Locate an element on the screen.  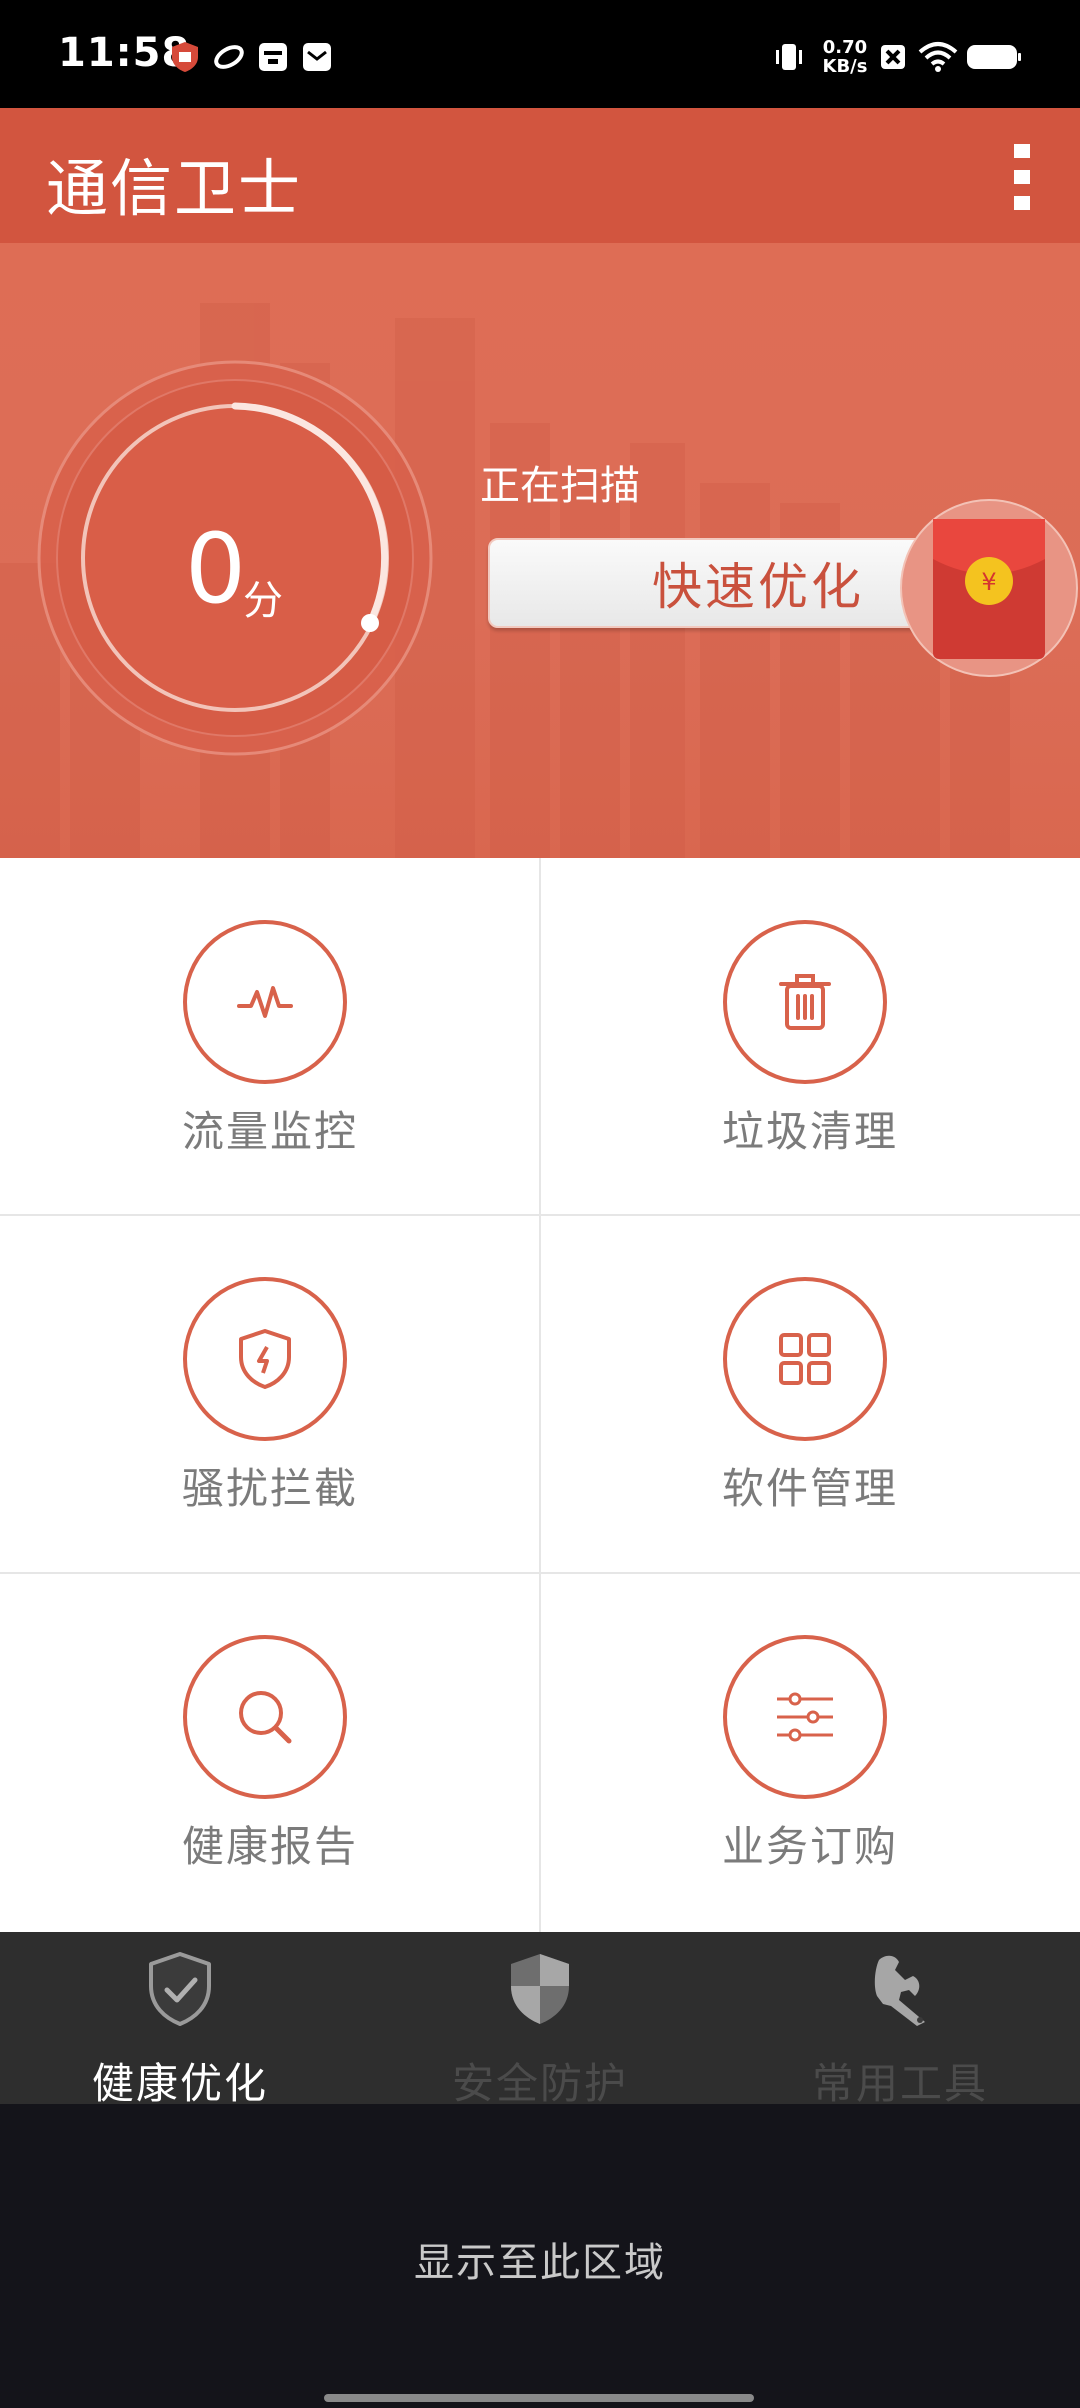
tab-common-tools: 常用工具 is located at coordinates (900, 2020).